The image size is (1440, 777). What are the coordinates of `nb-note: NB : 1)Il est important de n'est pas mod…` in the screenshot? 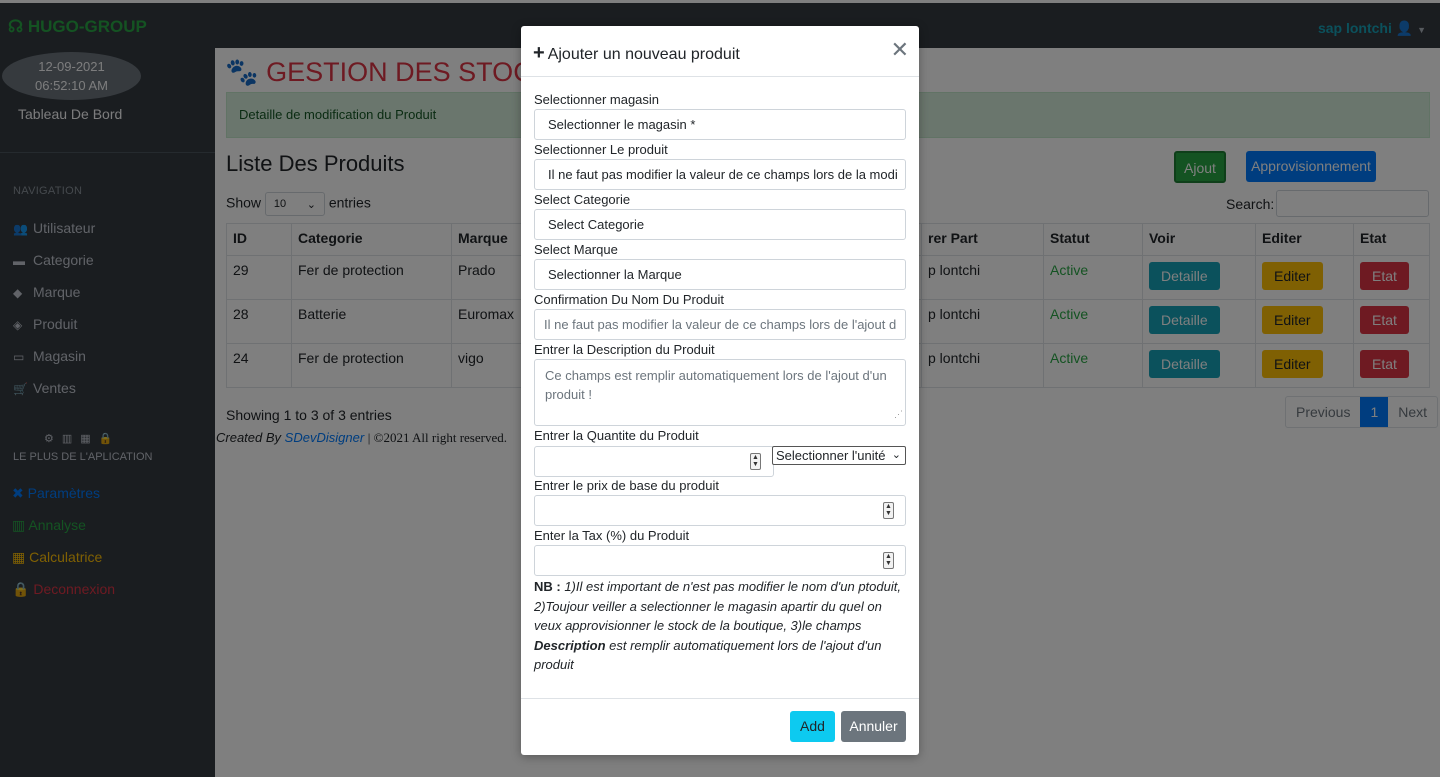 It's located at (717, 625).